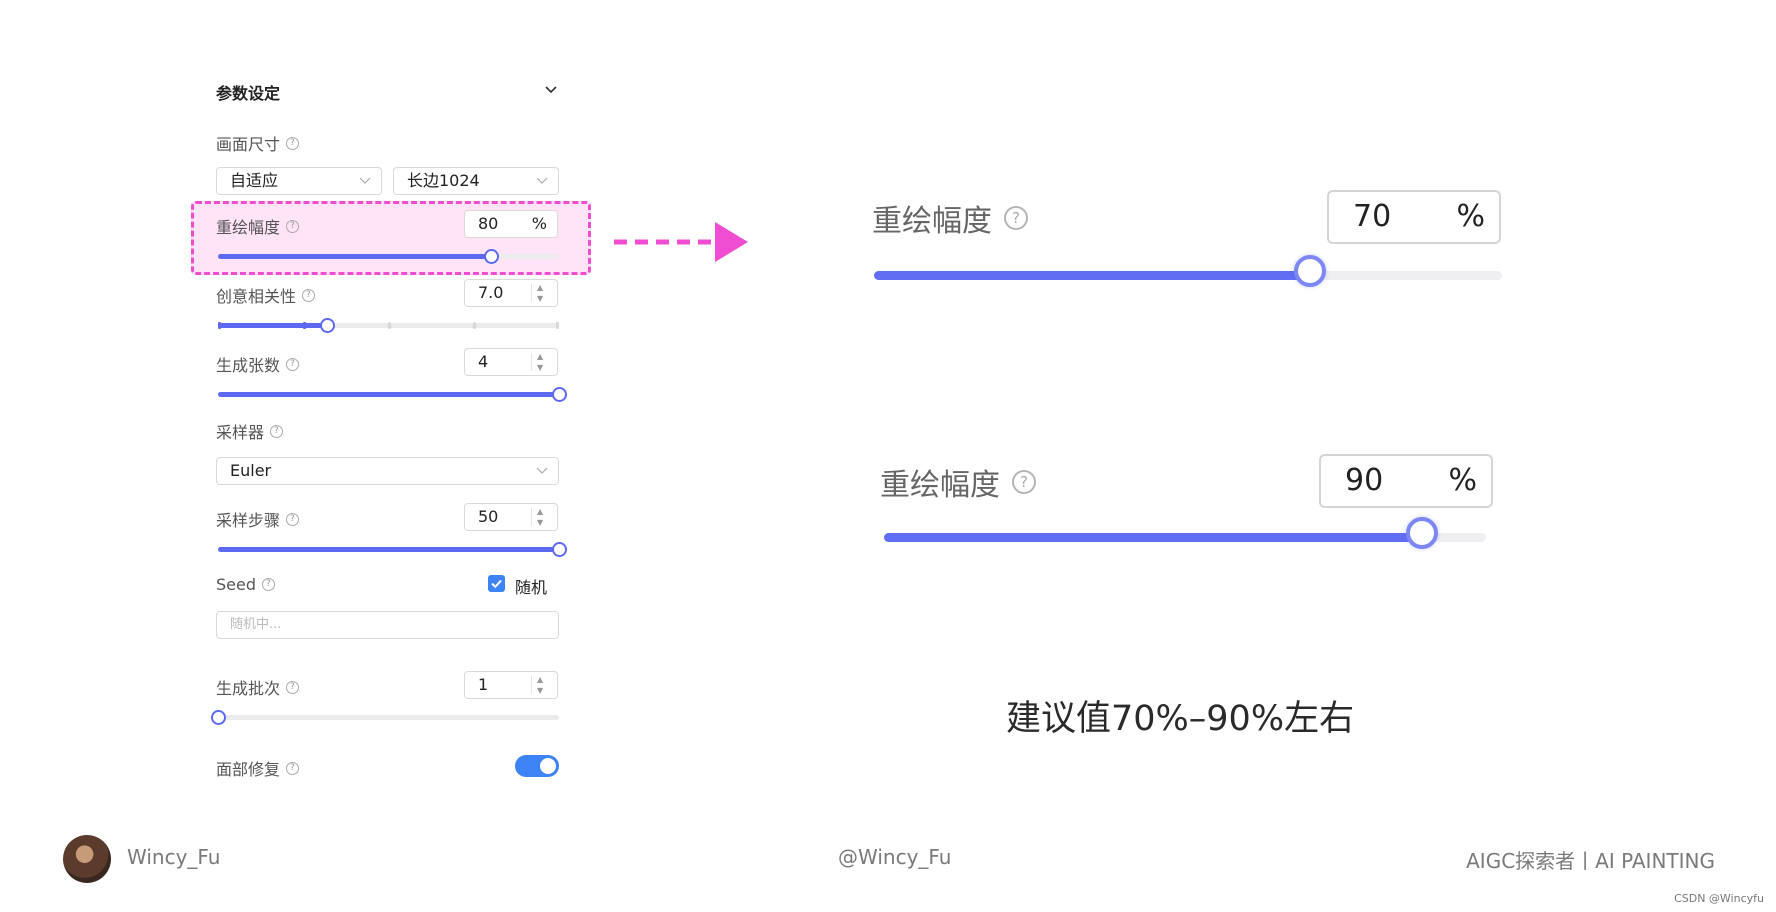 Image resolution: width=1776 pixels, height=912 pixels. I want to click on batch-input: 1 ▲ ▼, so click(511, 685).